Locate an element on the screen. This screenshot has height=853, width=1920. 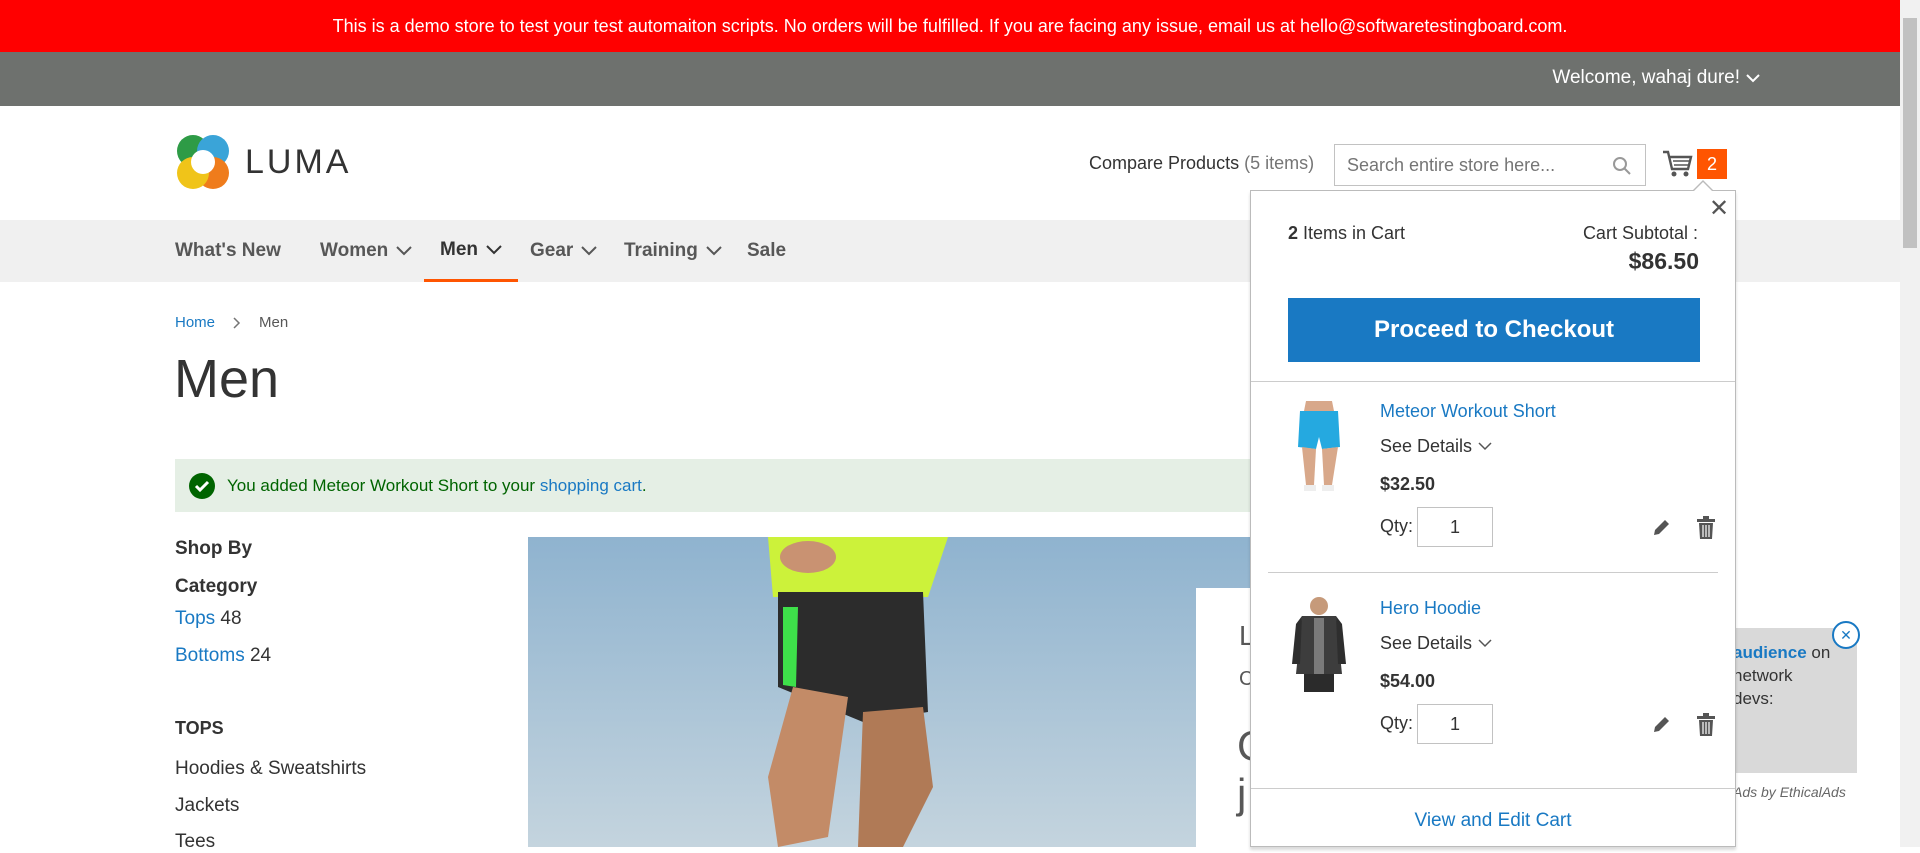
hero-banner is located at coordinates (893, 692).